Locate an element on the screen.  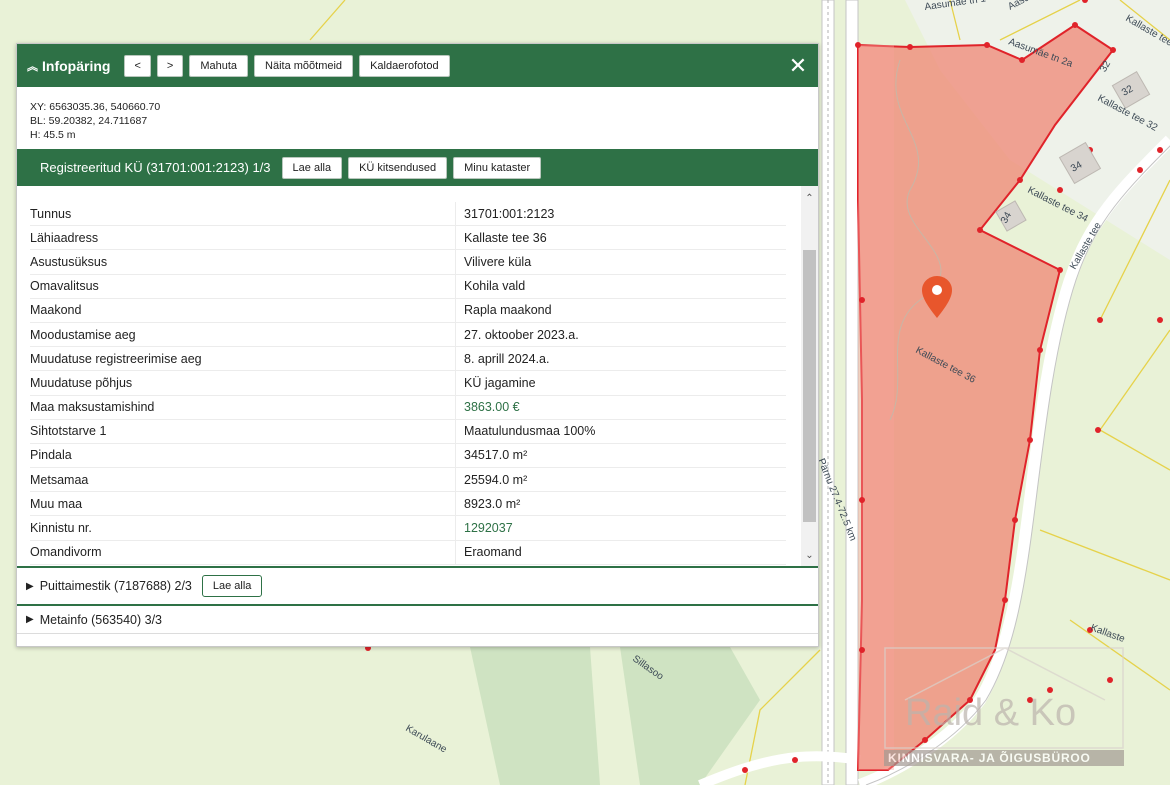
row-key: Maa maksustamishind is located at coordinates (92, 407).